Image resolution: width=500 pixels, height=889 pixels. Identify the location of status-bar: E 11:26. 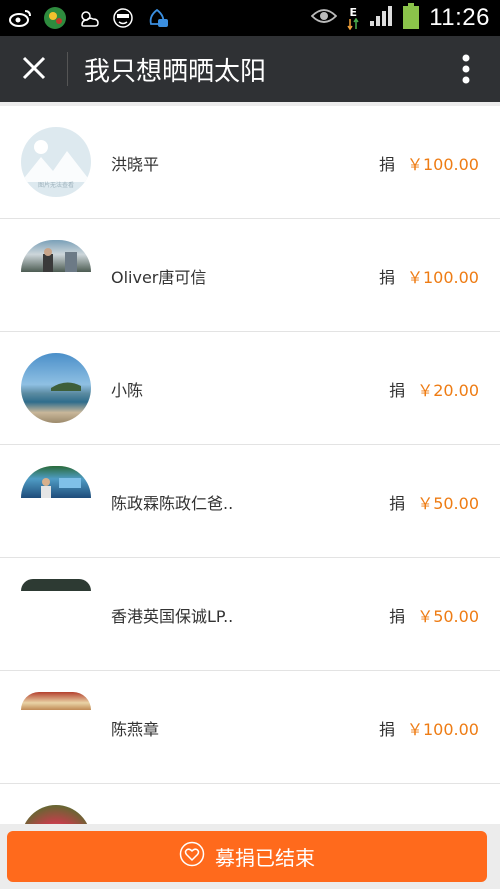
(250, 18).